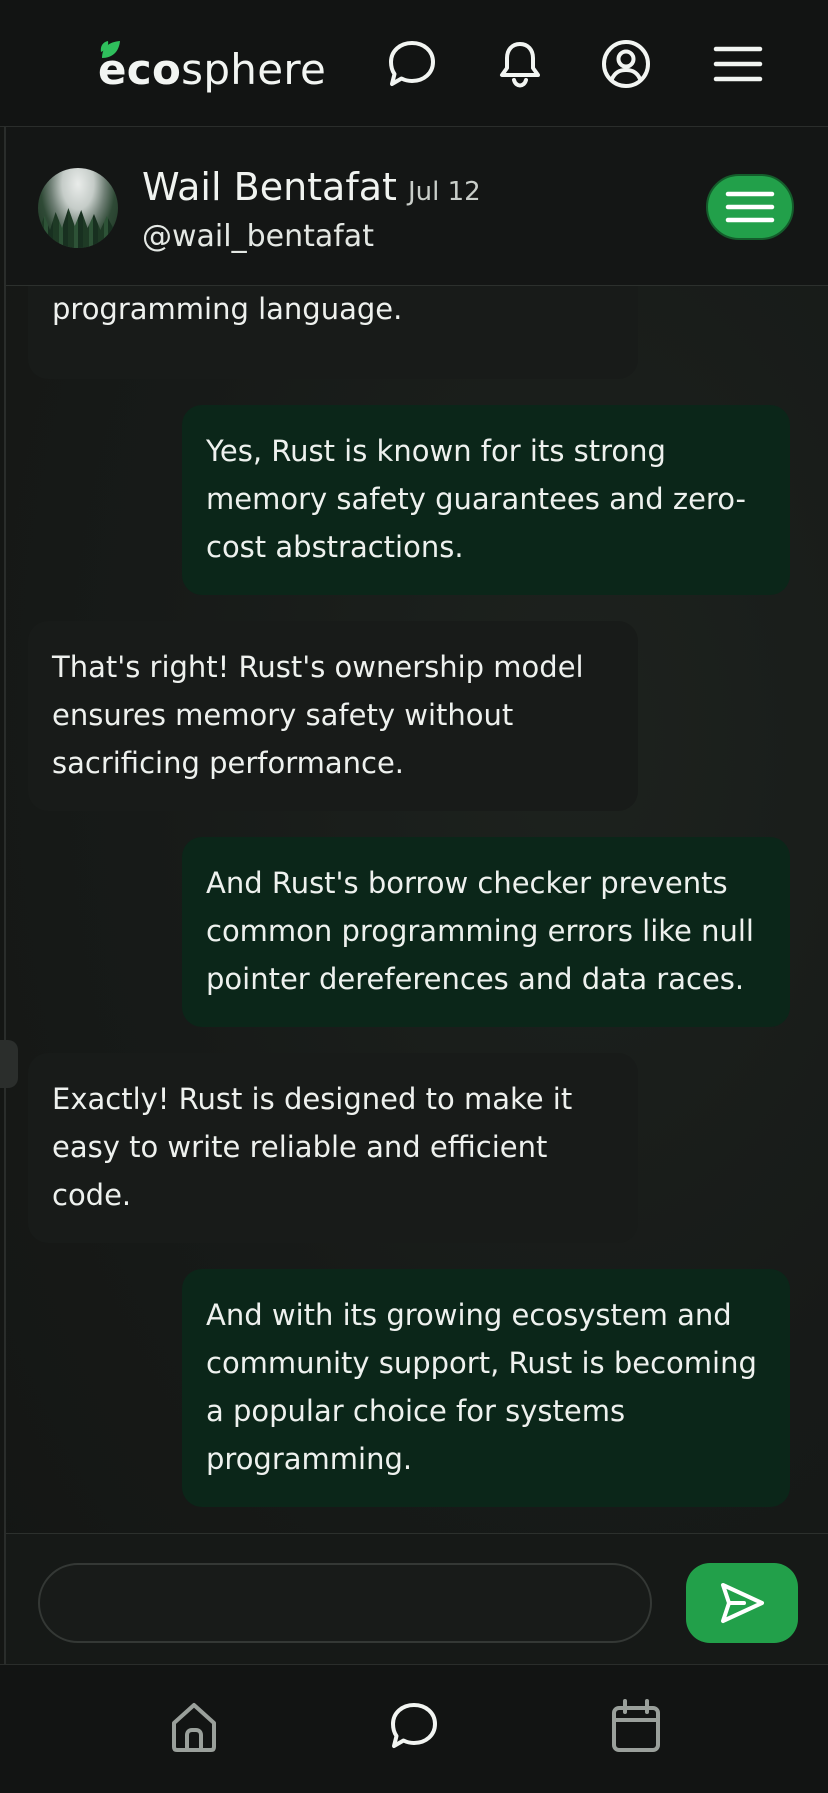  What do you see at coordinates (254, 69) in the screenshot?
I see `logo-text-light: sphere` at bounding box center [254, 69].